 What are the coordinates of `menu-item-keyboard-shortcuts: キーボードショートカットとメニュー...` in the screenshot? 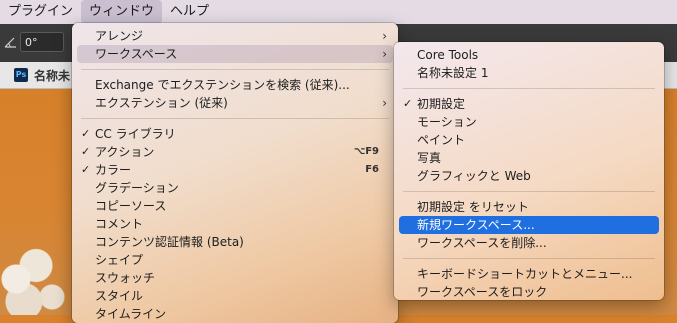 It's located at (529, 274).